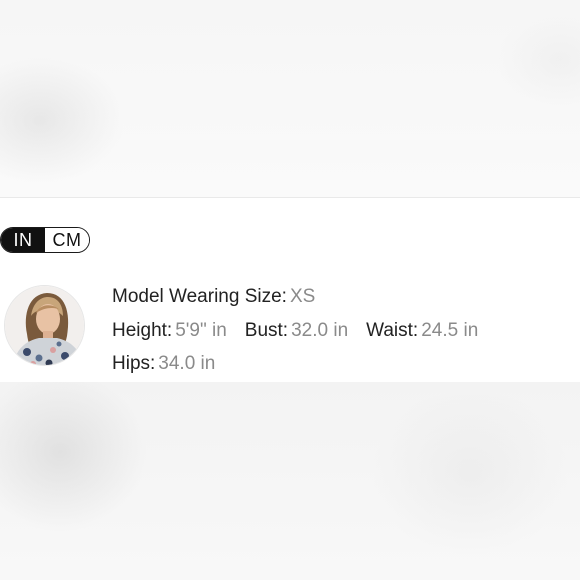  I want to click on unit-option-in: IN, so click(23, 240).